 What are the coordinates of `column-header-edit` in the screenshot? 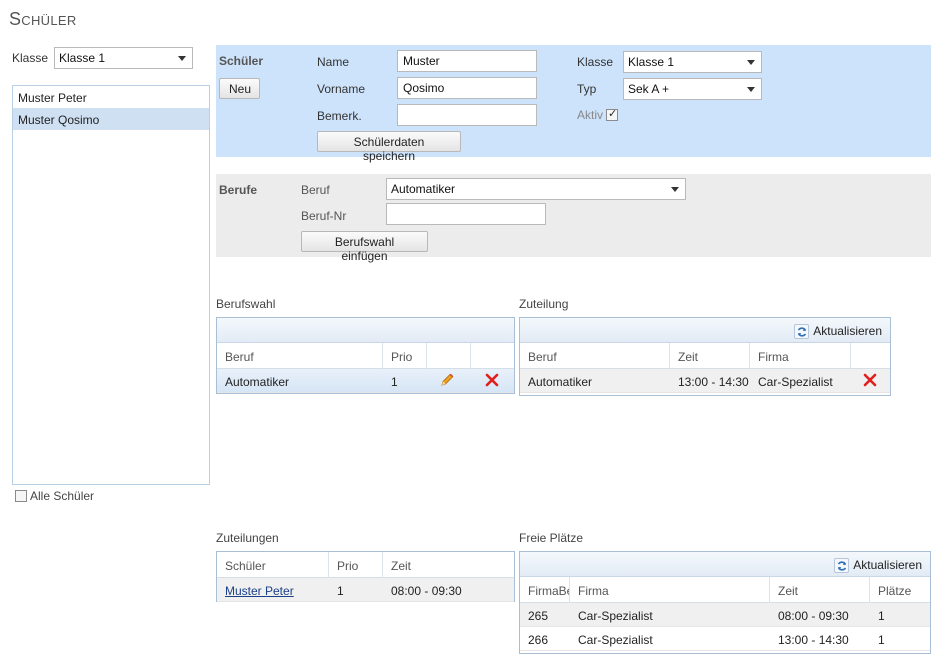 It's located at (449, 356).